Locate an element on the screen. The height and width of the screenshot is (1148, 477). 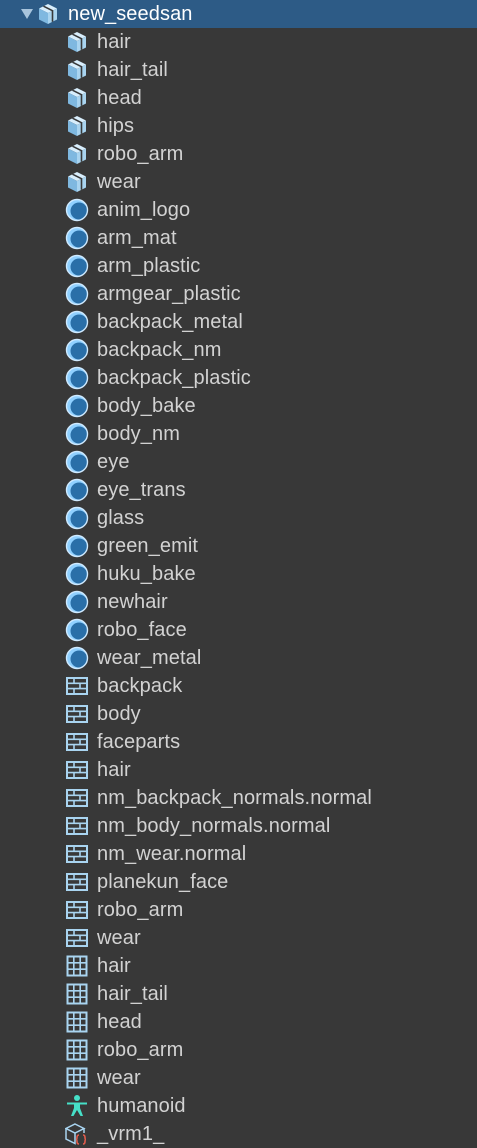
tree-item-label: body is located at coordinates (119, 714).